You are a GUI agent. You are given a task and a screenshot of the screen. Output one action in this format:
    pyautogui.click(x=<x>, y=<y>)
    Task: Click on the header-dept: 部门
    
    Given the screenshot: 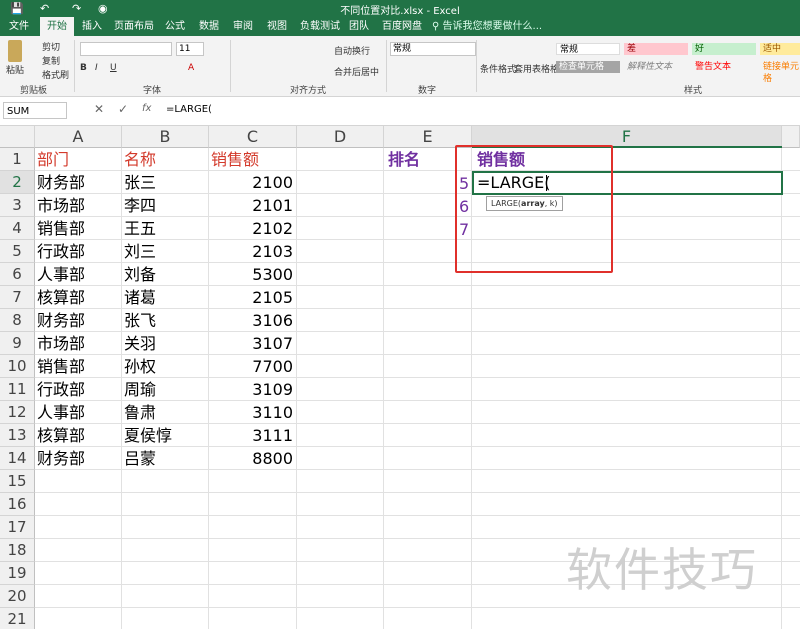 What is the action you would take?
    pyautogui.click(x=53, y=159)
    